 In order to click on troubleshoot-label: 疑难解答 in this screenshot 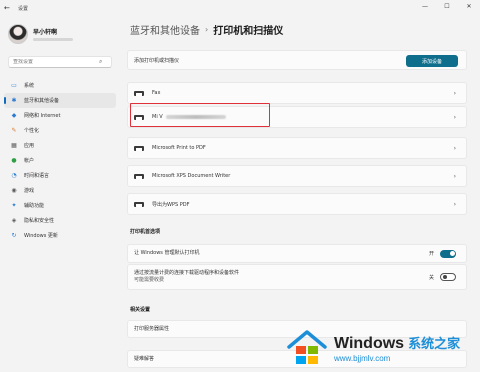, I will do `click(144, 358)`.